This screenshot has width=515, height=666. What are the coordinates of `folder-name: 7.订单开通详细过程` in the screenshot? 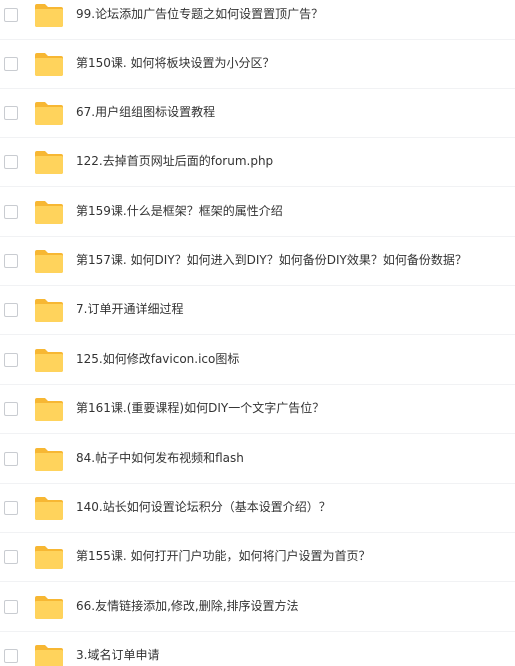 It's located at (129, 309).